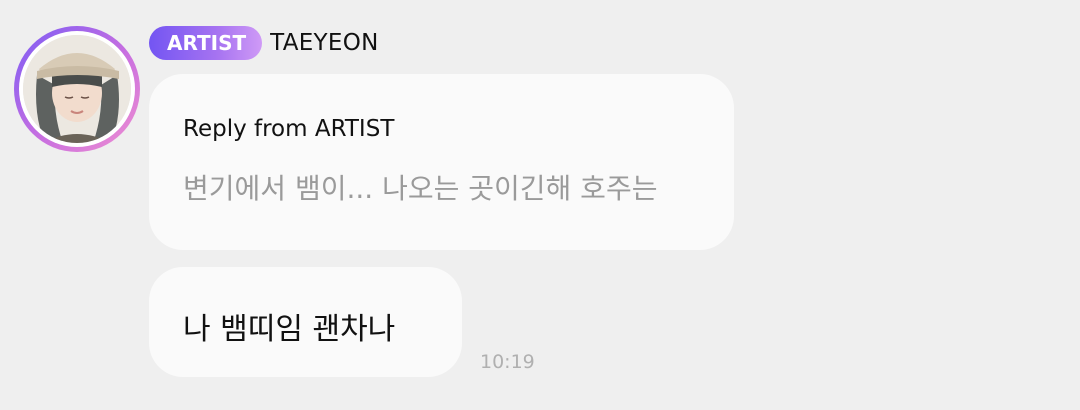  Describe the element at coordinates (206, 43) in the screenshot. I see `artist-badge: ARTIST` at that location.